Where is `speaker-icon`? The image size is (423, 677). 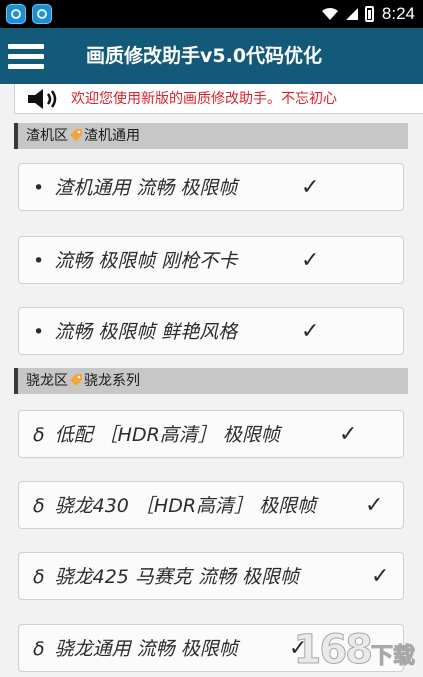
speaker-icon is located at coordinates (42, 99).